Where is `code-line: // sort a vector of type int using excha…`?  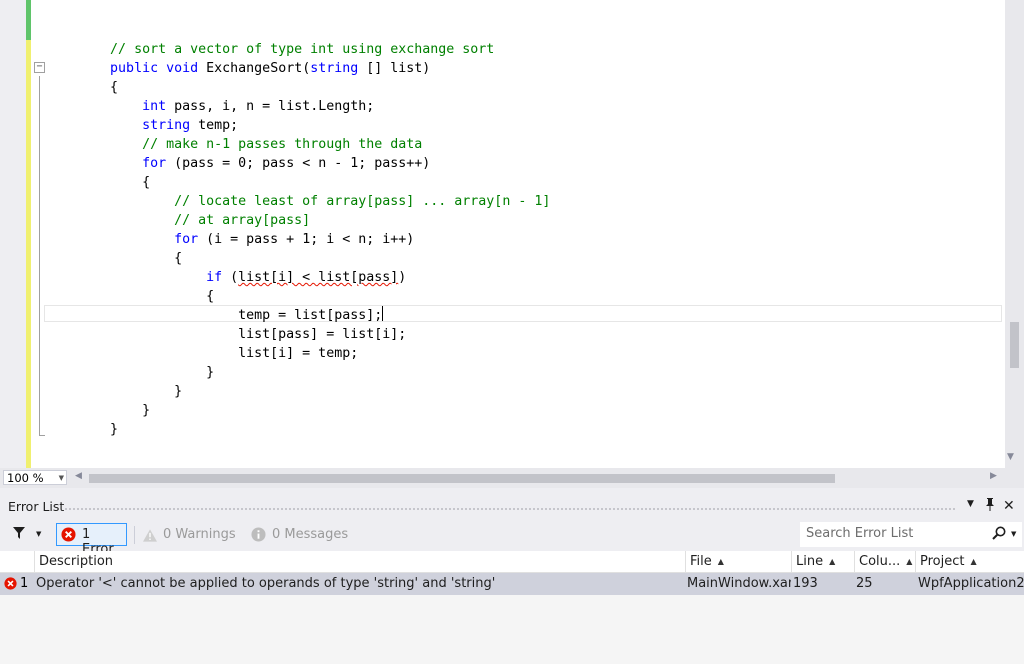
code-line: // sort a vector of type int using excha… is located at coordinates (298, 49).